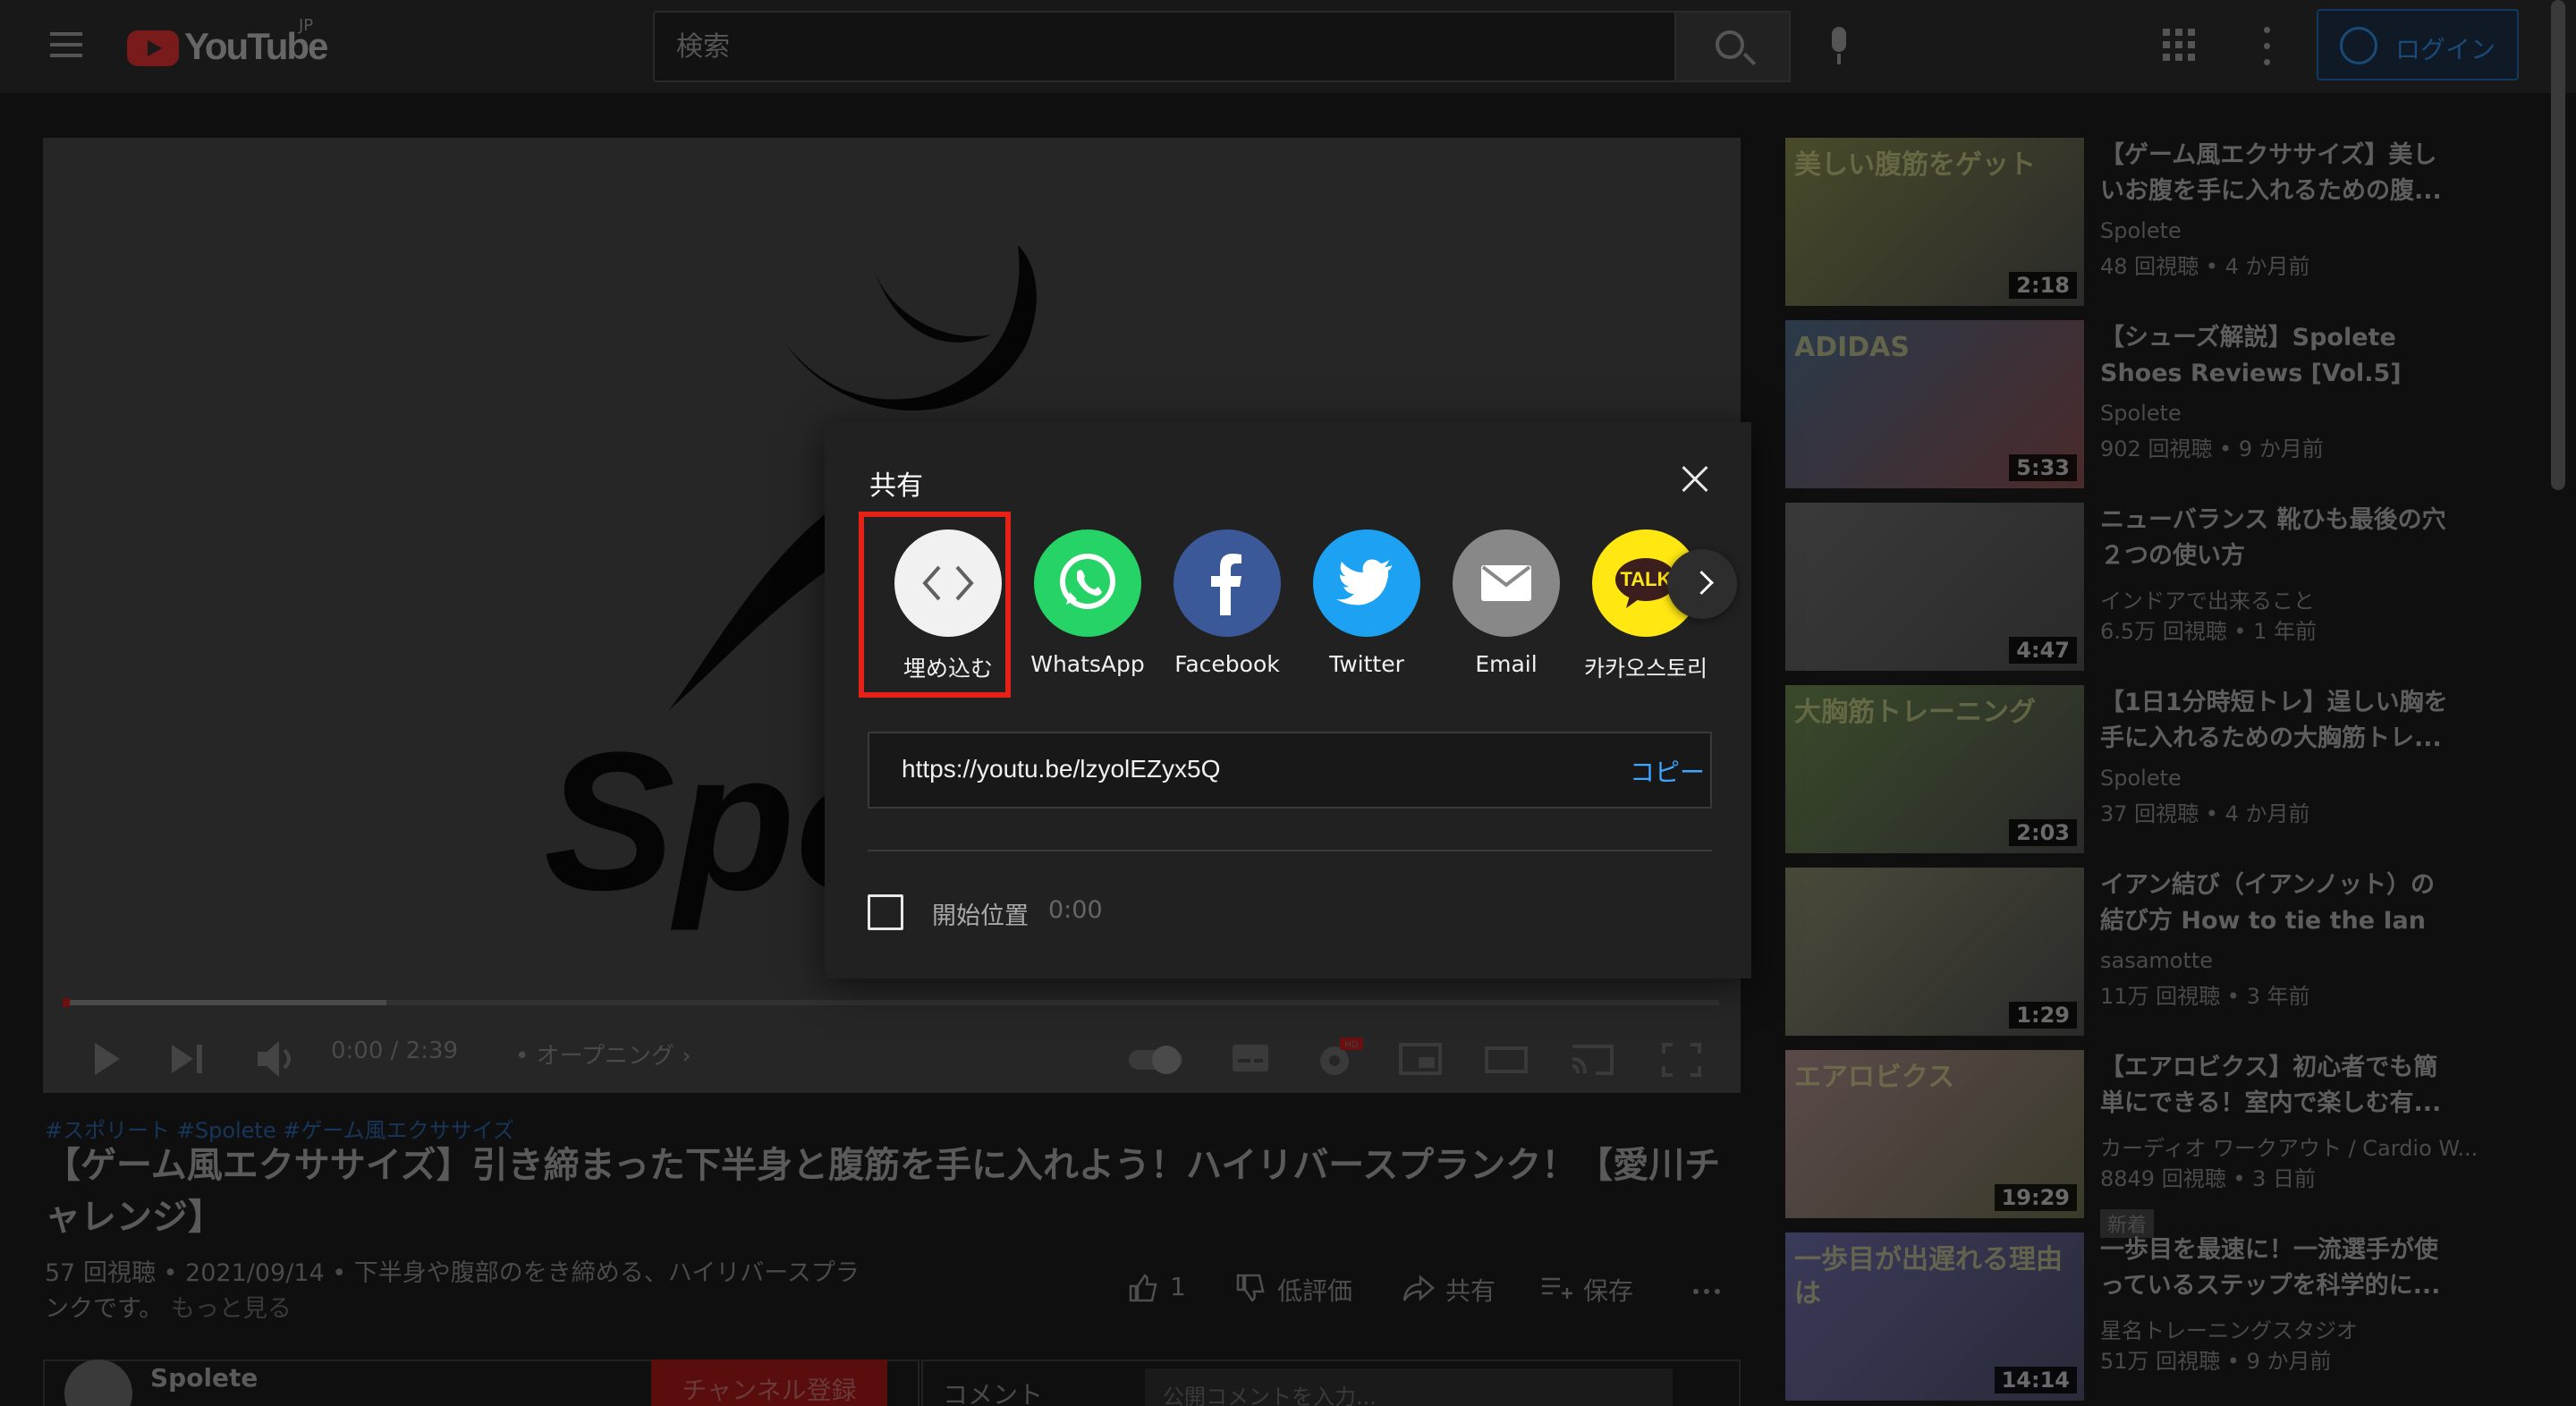 This screenshot has height=1406, width=2576. What do you see at coordinates (1730, 45) in the screenshot?
I see `search-icon` at bounding box center [1730, 45].